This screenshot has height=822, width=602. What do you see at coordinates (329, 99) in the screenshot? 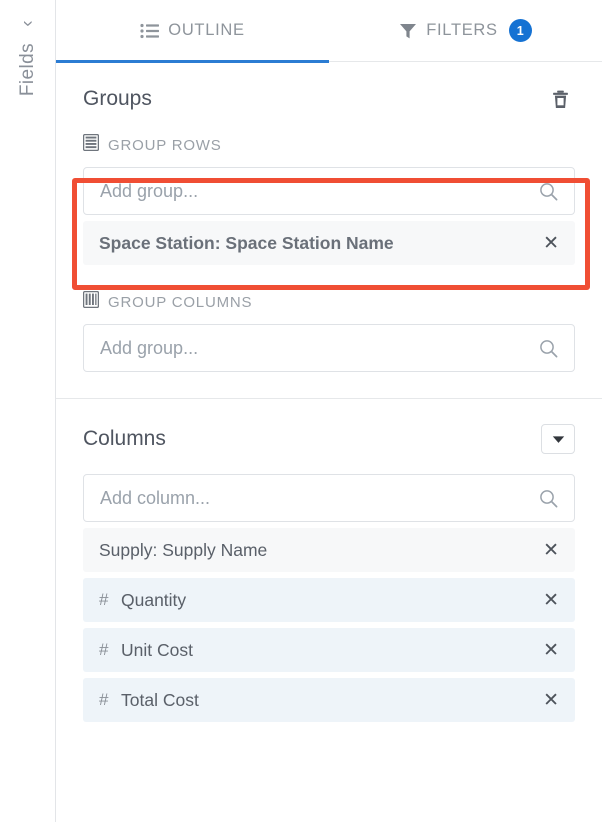
I see `groups-header: Groups` at bounding box center [329, 99].